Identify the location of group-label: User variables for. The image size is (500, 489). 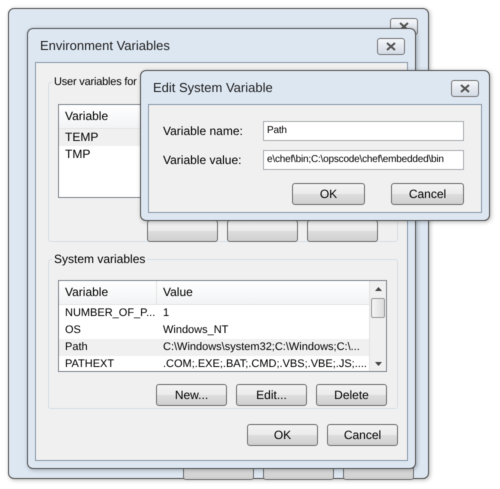
(95, 82).